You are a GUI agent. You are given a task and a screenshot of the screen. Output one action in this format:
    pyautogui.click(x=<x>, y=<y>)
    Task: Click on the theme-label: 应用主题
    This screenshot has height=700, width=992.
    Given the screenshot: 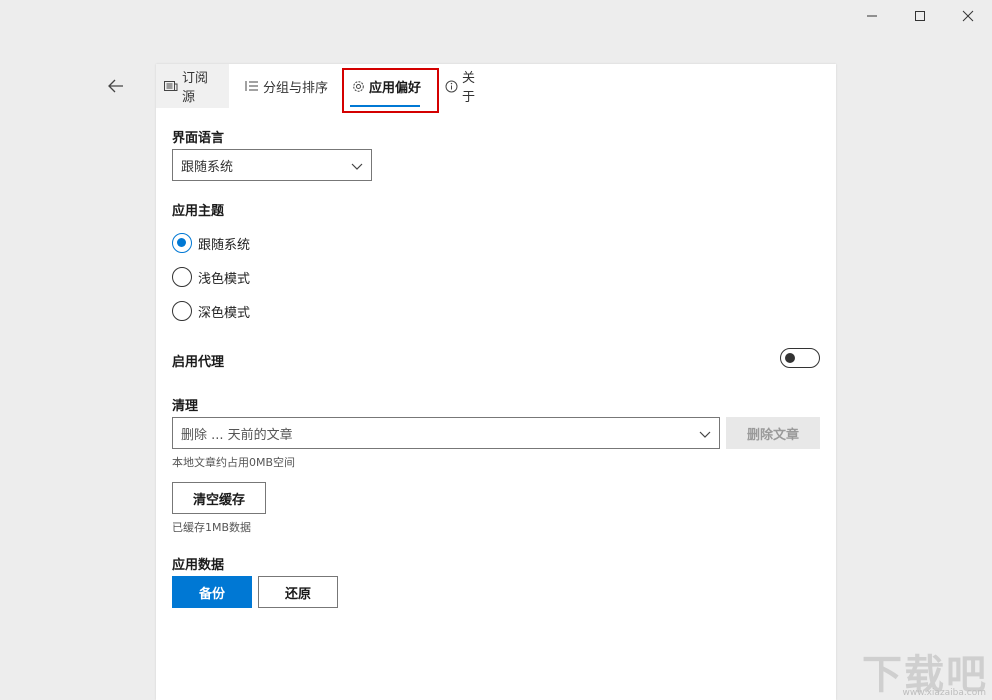 What is the action you would take?
    pyautogui.click(x=198, y=211)
    